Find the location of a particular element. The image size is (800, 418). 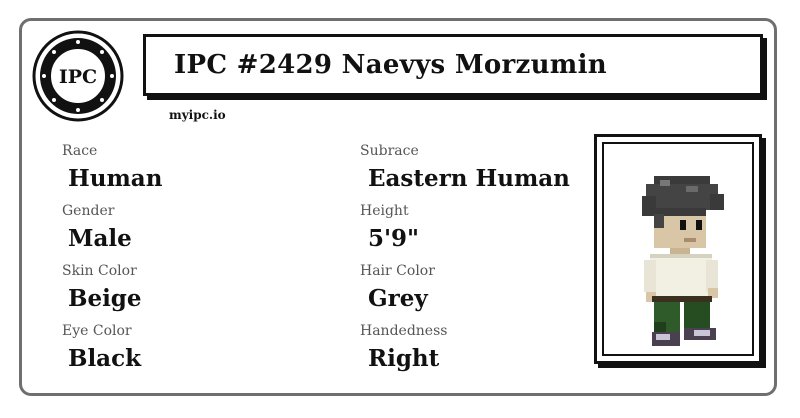

hair-color-label: Hair Color is located at coordinates (397, 271).